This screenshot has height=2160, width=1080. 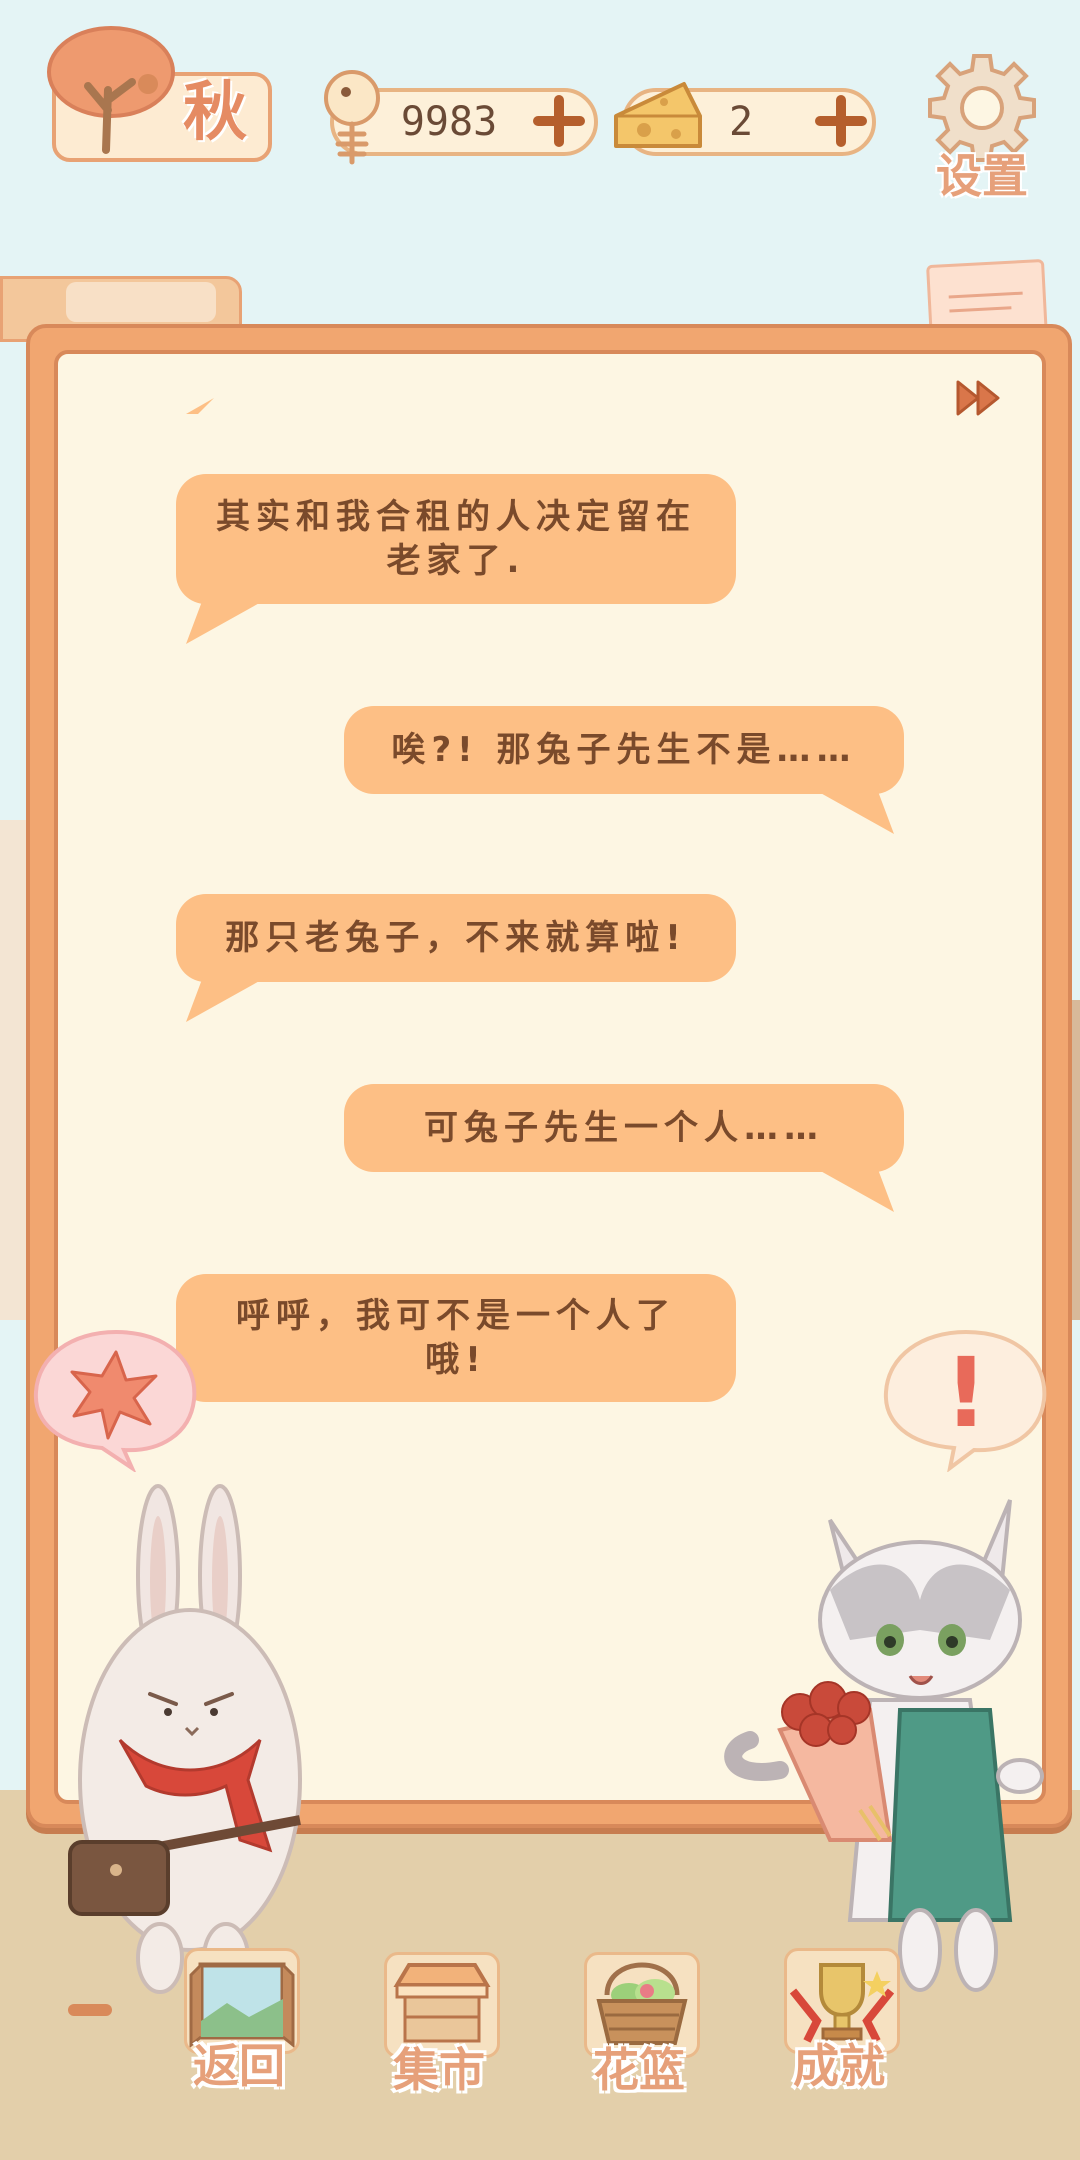 What do you see at coordinates (982, 171) in the screenshot?
I see `settings-button: 设置` at bounding box center [982, 171].